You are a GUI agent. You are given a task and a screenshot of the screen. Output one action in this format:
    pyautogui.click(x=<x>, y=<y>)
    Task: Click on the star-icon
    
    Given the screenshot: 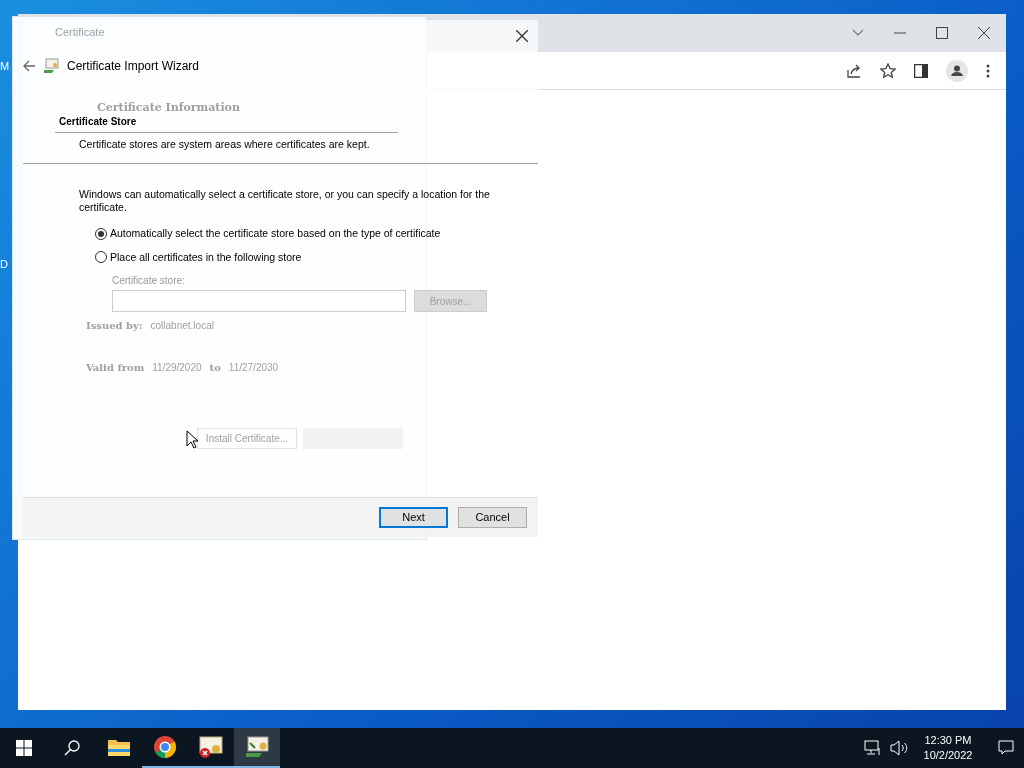 What is the action you would take?
    pyautogui.click(x=888, y=70)
    